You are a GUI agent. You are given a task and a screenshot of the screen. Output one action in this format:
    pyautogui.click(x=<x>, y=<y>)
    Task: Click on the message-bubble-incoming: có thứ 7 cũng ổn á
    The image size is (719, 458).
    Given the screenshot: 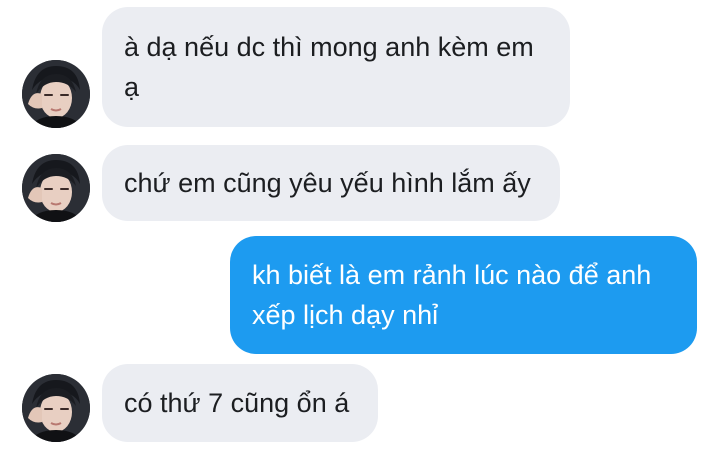 What is the action you would take?
    pyautogui.click(x=240, y=403)
    